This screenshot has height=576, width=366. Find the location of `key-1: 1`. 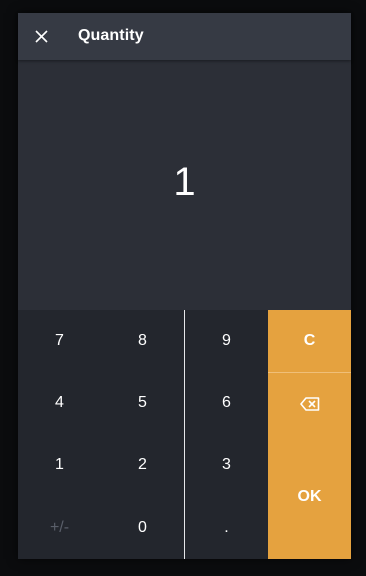

key-1: 1 is located at coordinates (59, 465).